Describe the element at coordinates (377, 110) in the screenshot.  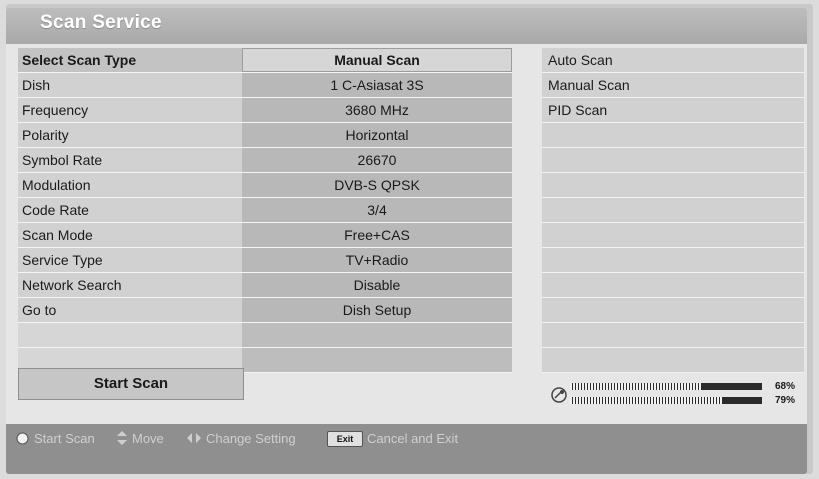
I see `setting-value: 3680 MHz` at that location.